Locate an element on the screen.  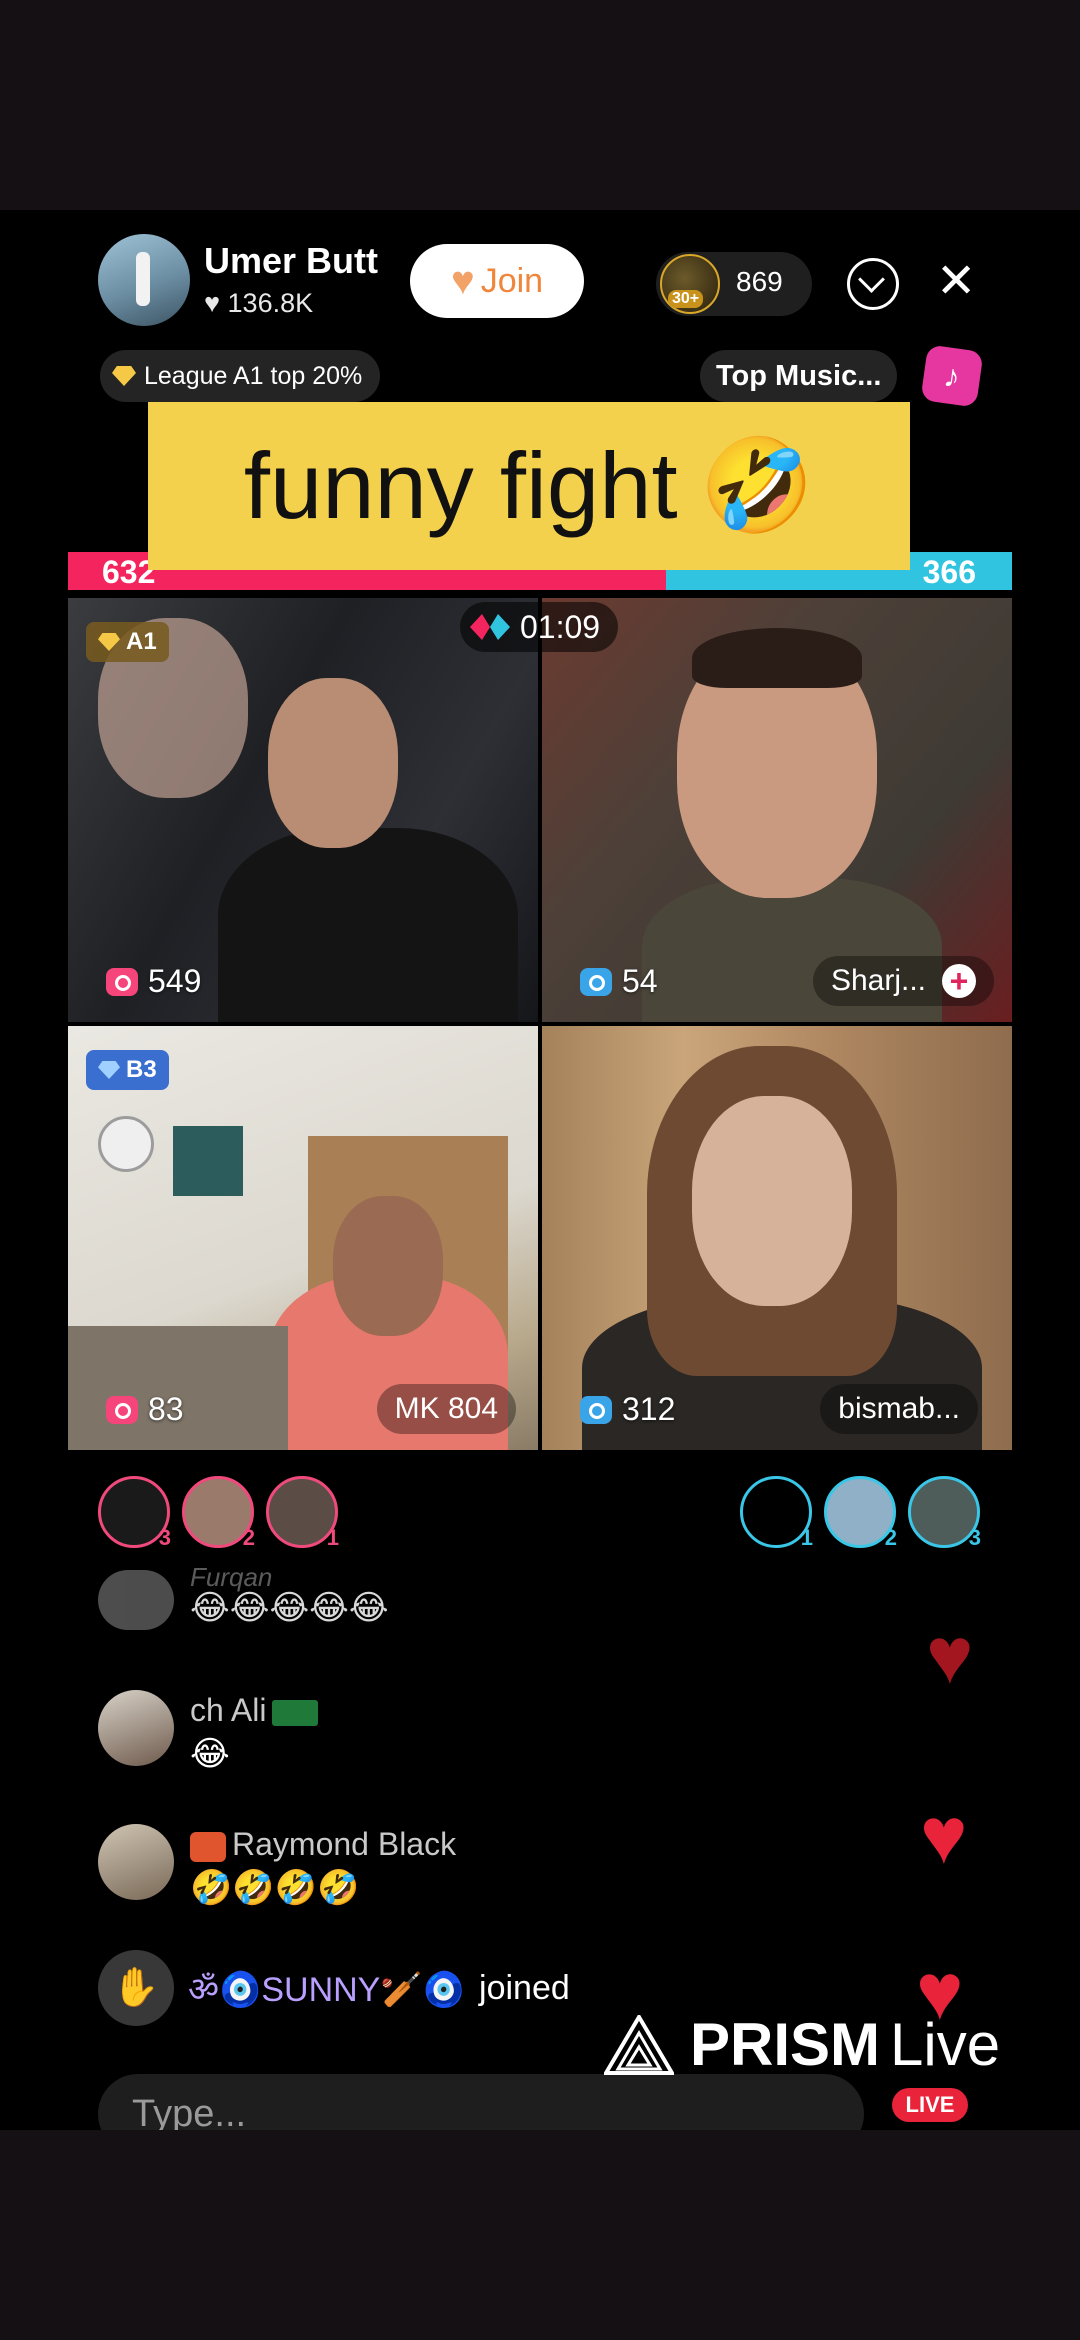
prism-logo-icon is located at coordinates (639, 2044).